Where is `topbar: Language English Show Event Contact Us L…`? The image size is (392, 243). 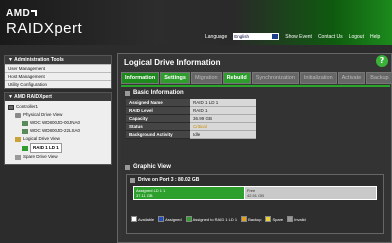
topbar: Language English Show Event Contact Us L… is located at coordinates (292, 36).